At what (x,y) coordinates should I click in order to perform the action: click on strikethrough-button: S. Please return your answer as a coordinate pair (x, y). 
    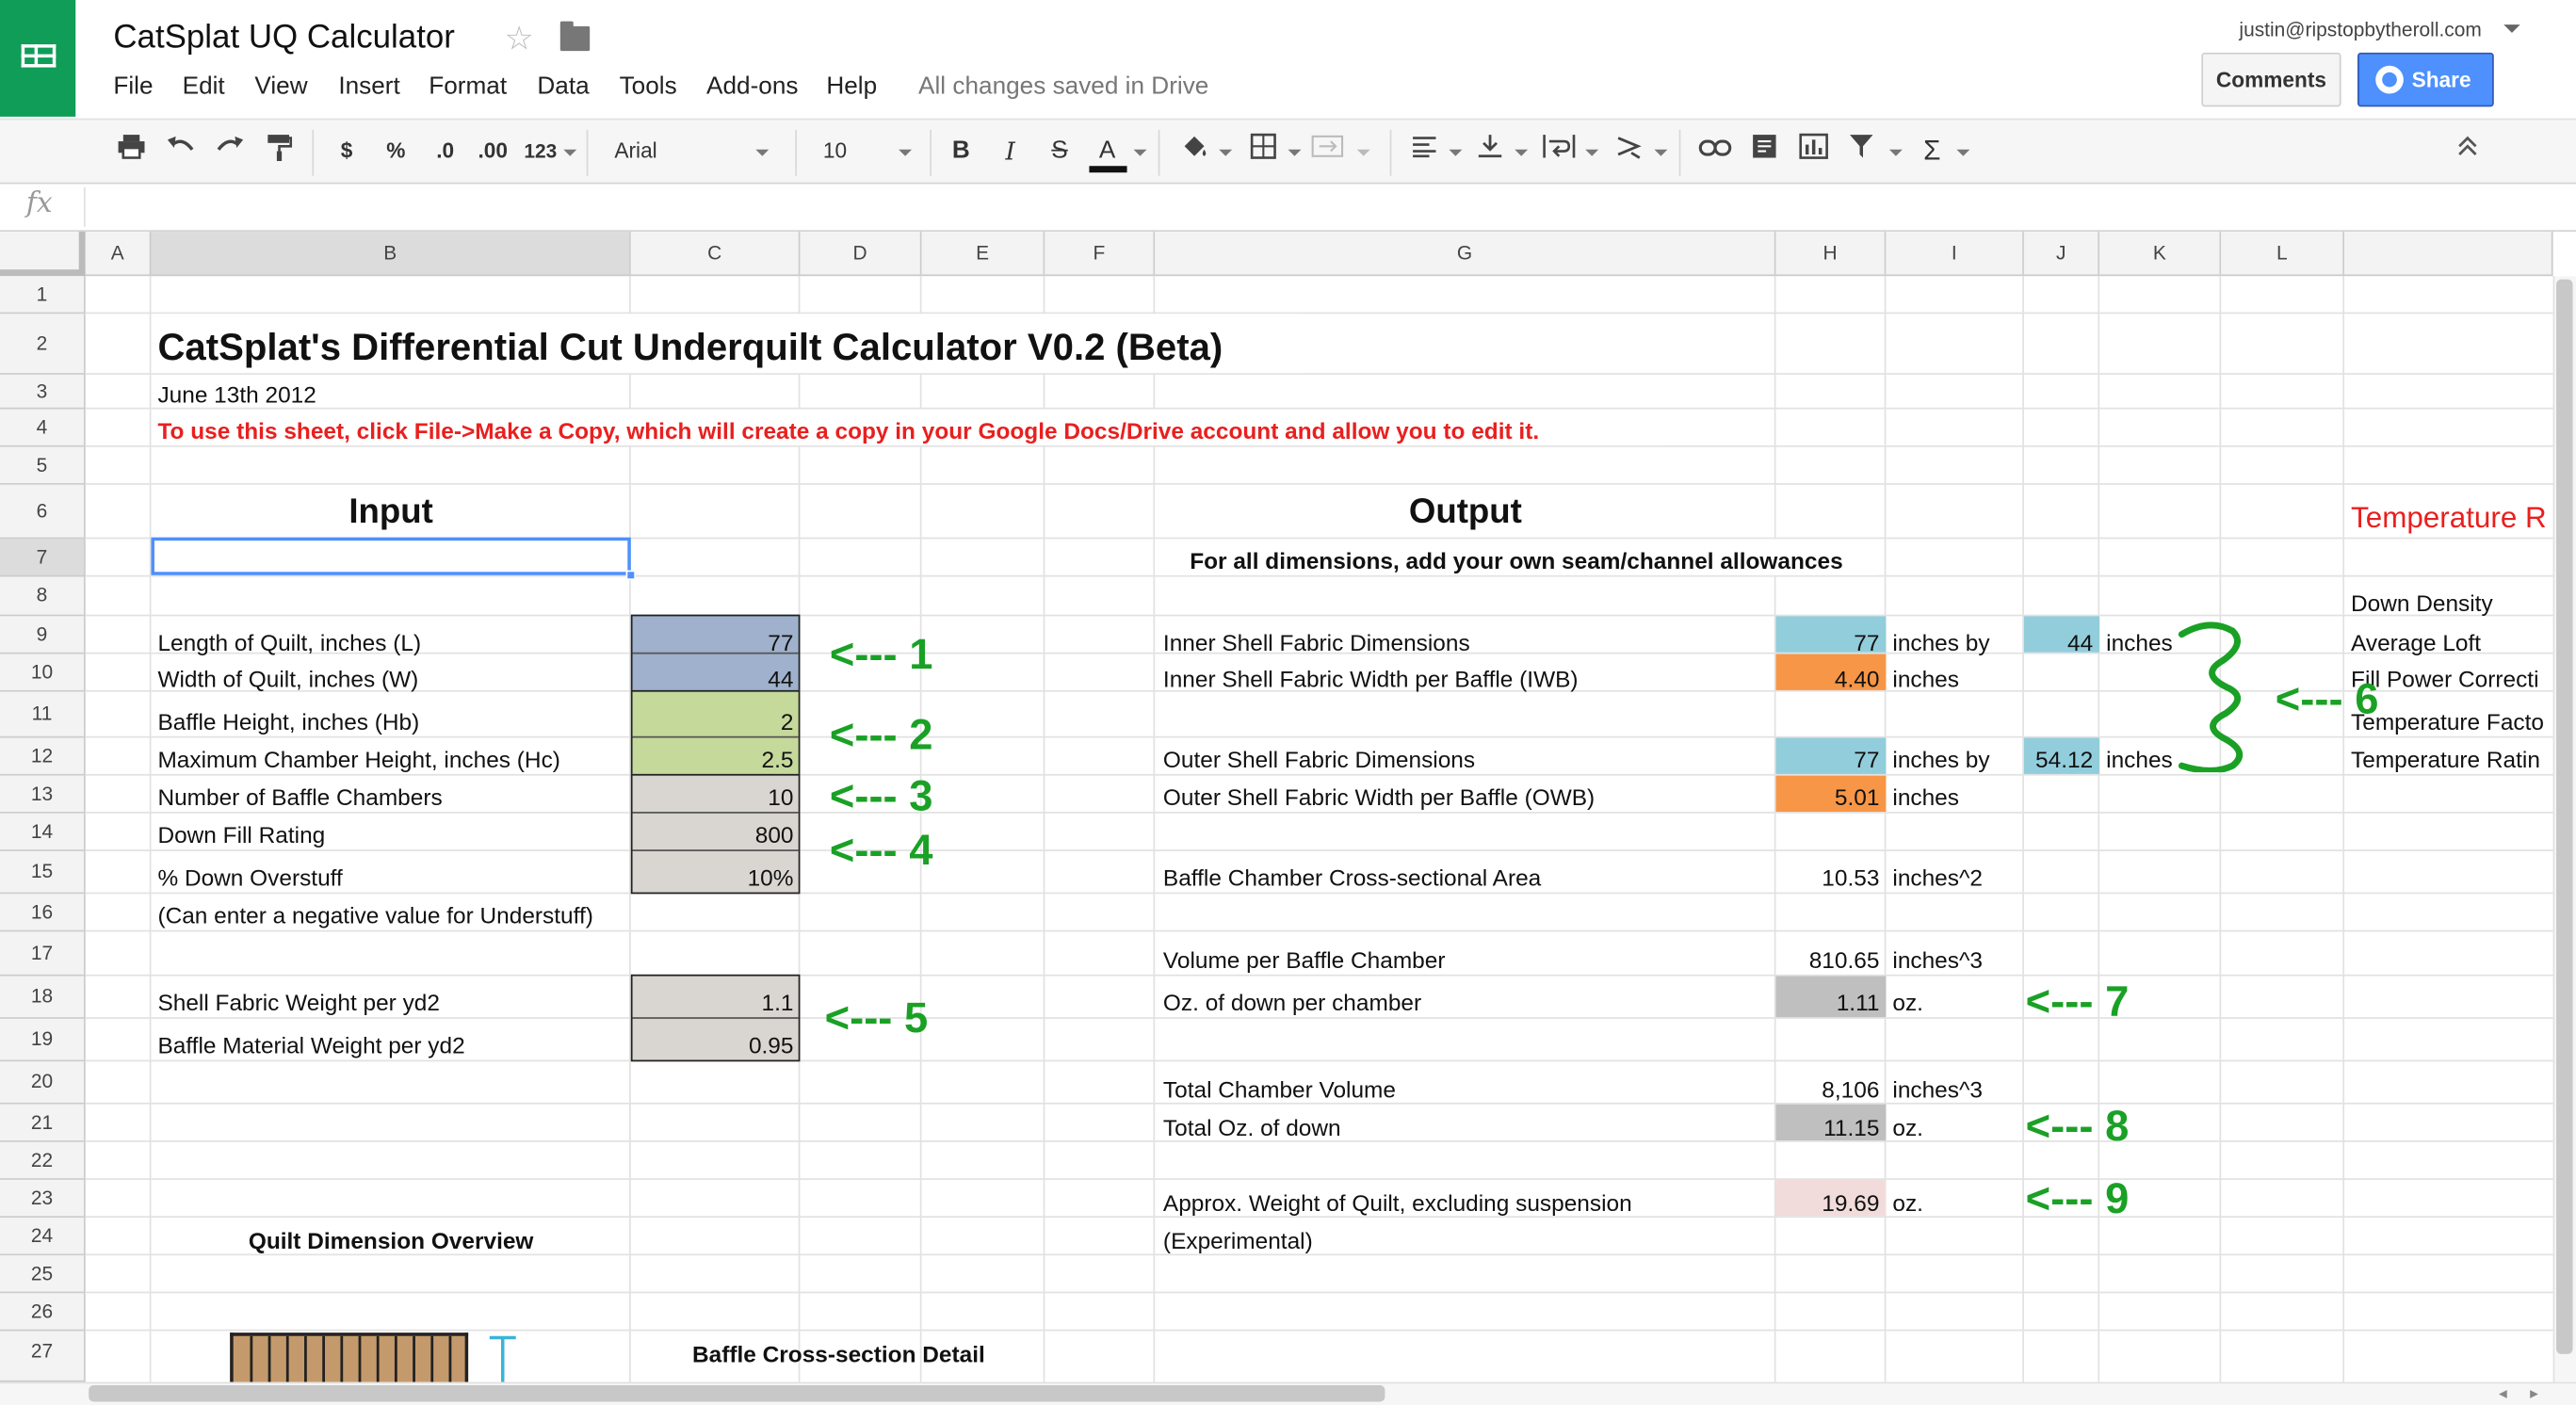
    Looking at the image, I should click on (1059, 151).